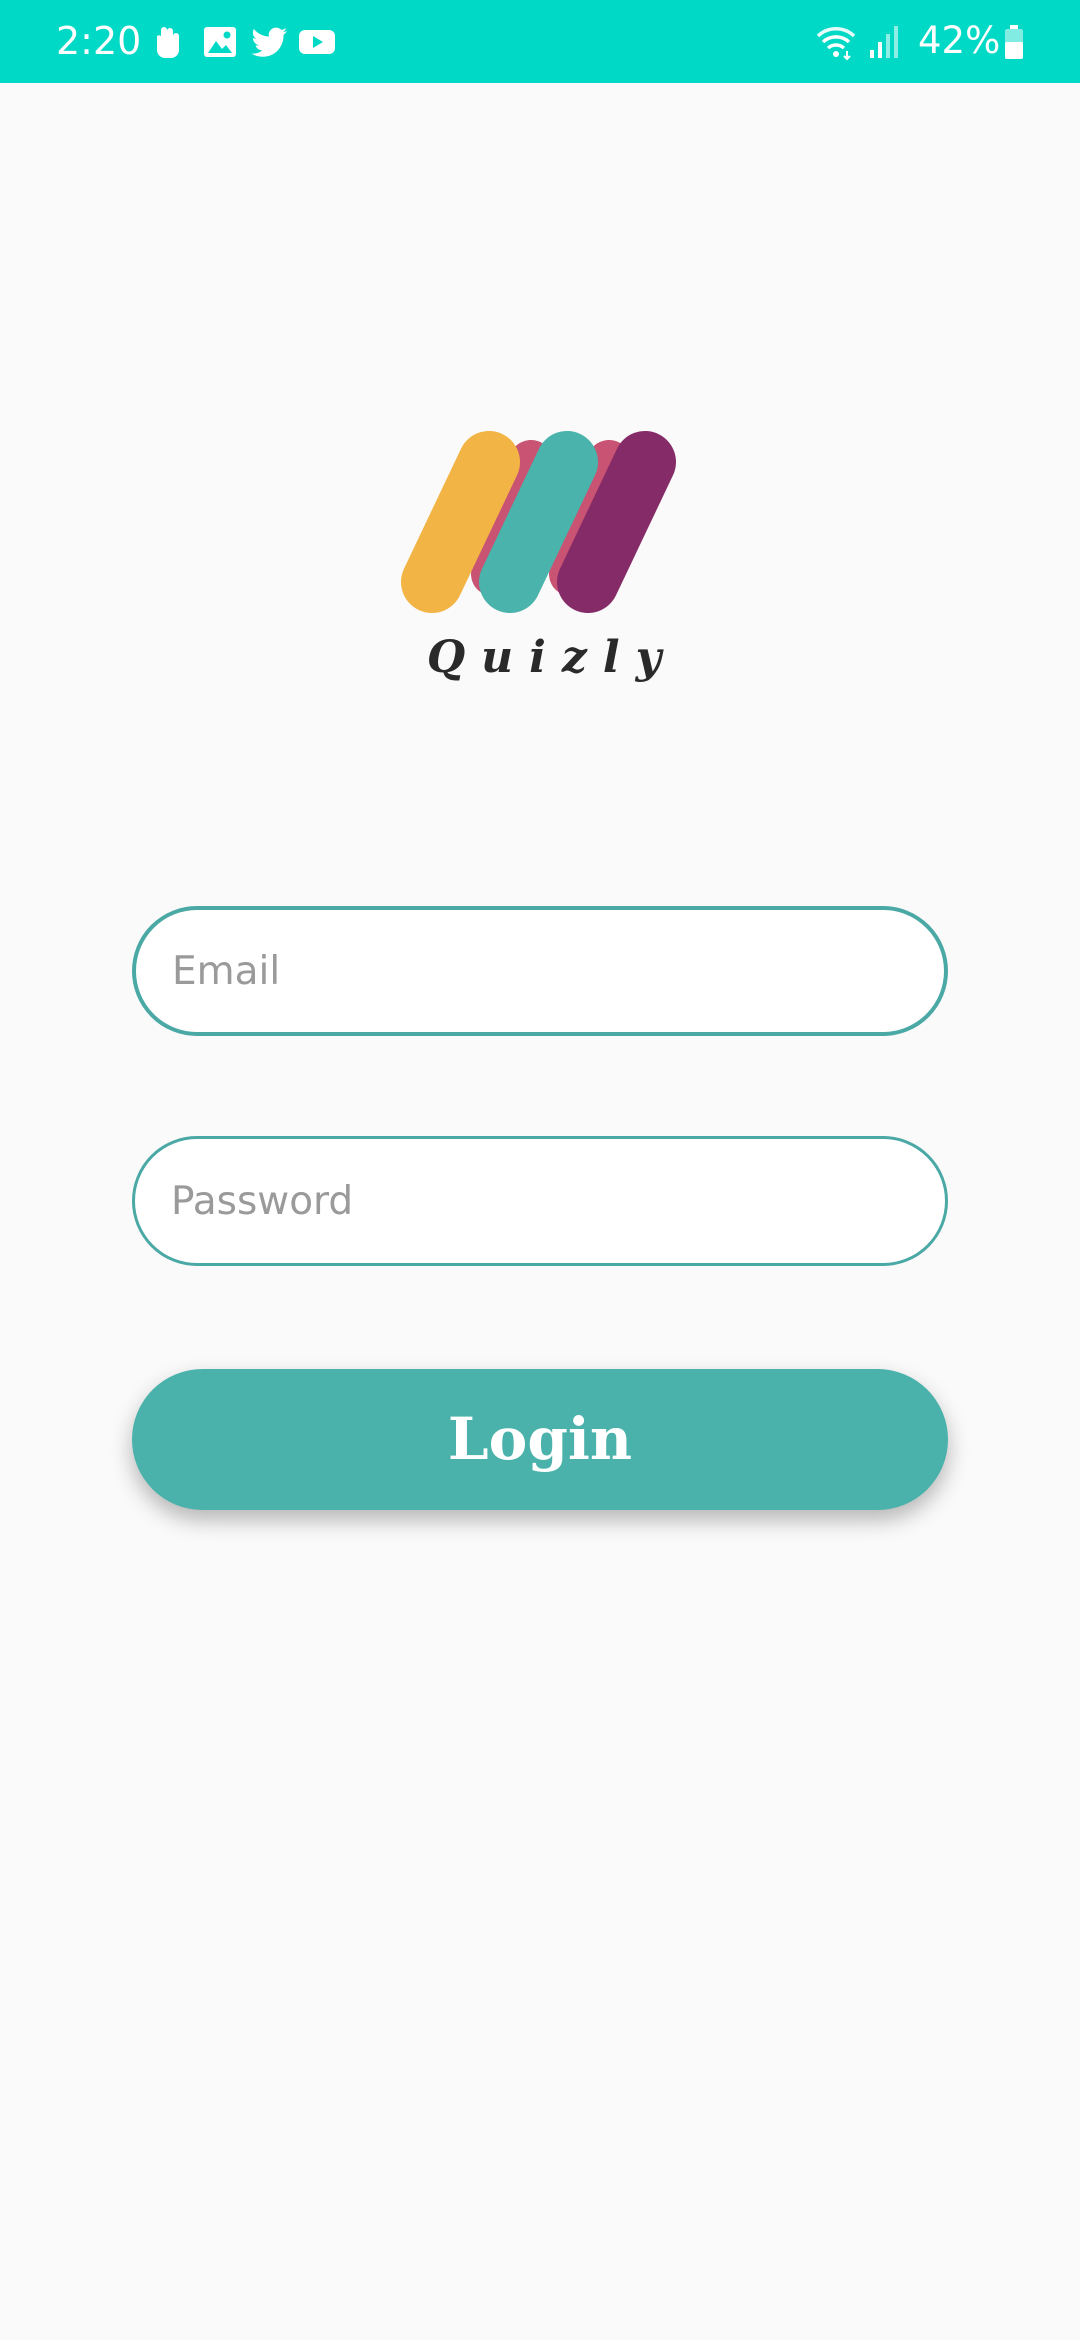  What do you see at coordinates (540, 1439) in the screenshot?
I see `login-button: Login` at bounding box center [540, 1439].